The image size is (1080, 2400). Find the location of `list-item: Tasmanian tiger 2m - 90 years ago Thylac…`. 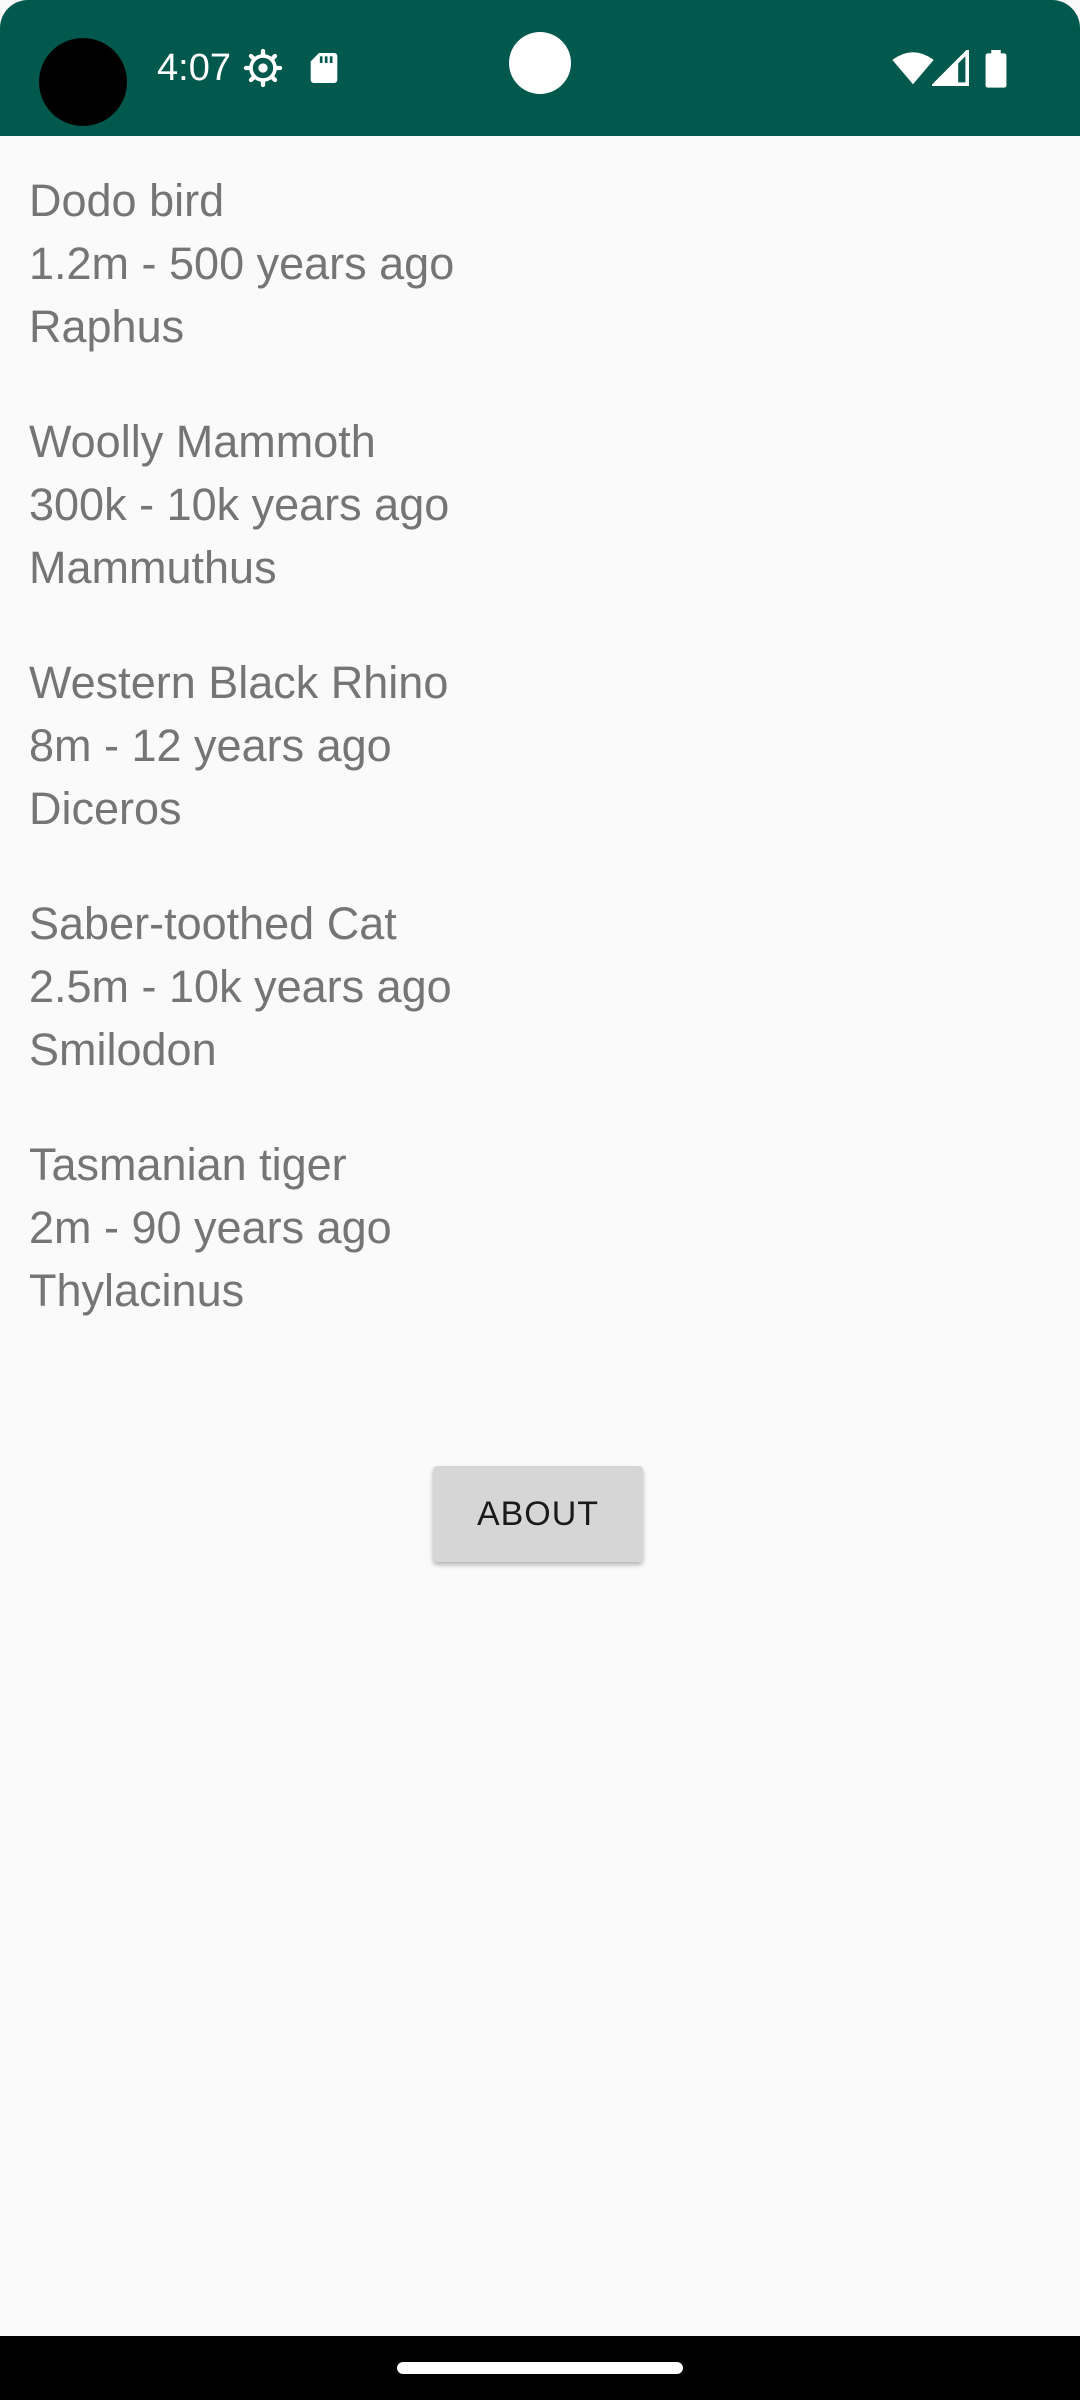

list-item: Tasmanian tiger 2m - 90 years ago Thylac… is located at coordinates (479, 1227).